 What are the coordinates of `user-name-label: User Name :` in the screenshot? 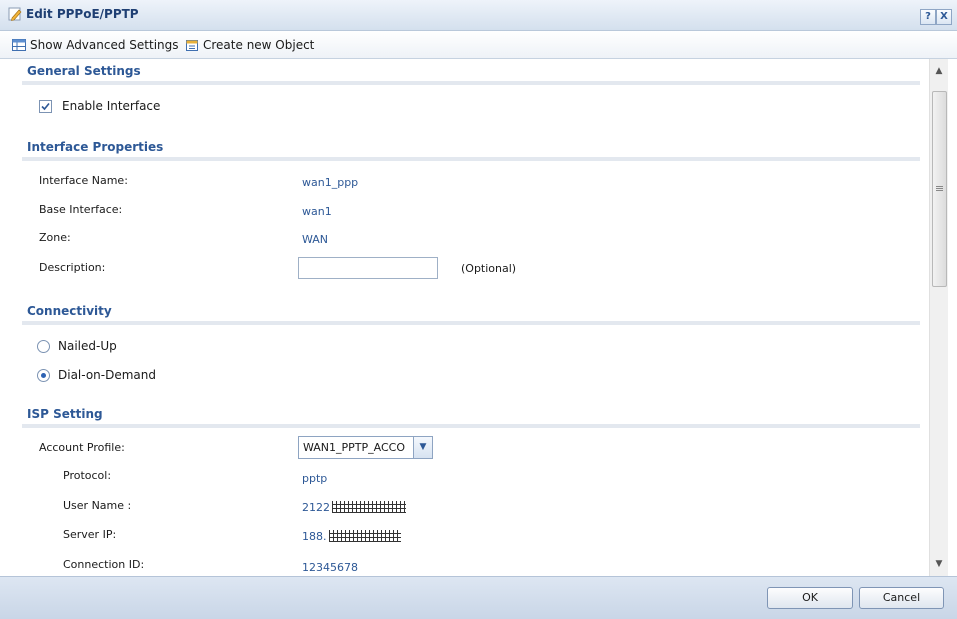 It's located at (97, 505).